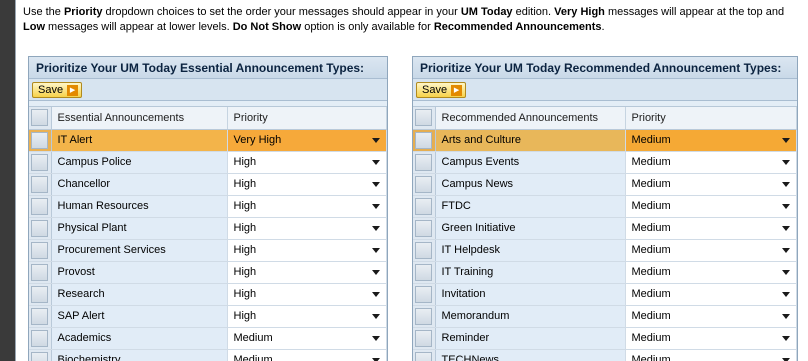  What do you see at coordinates (208, 140) in the screenshot?
I see `table-row: IT Alert Very High` at bounding box center [208, 140].